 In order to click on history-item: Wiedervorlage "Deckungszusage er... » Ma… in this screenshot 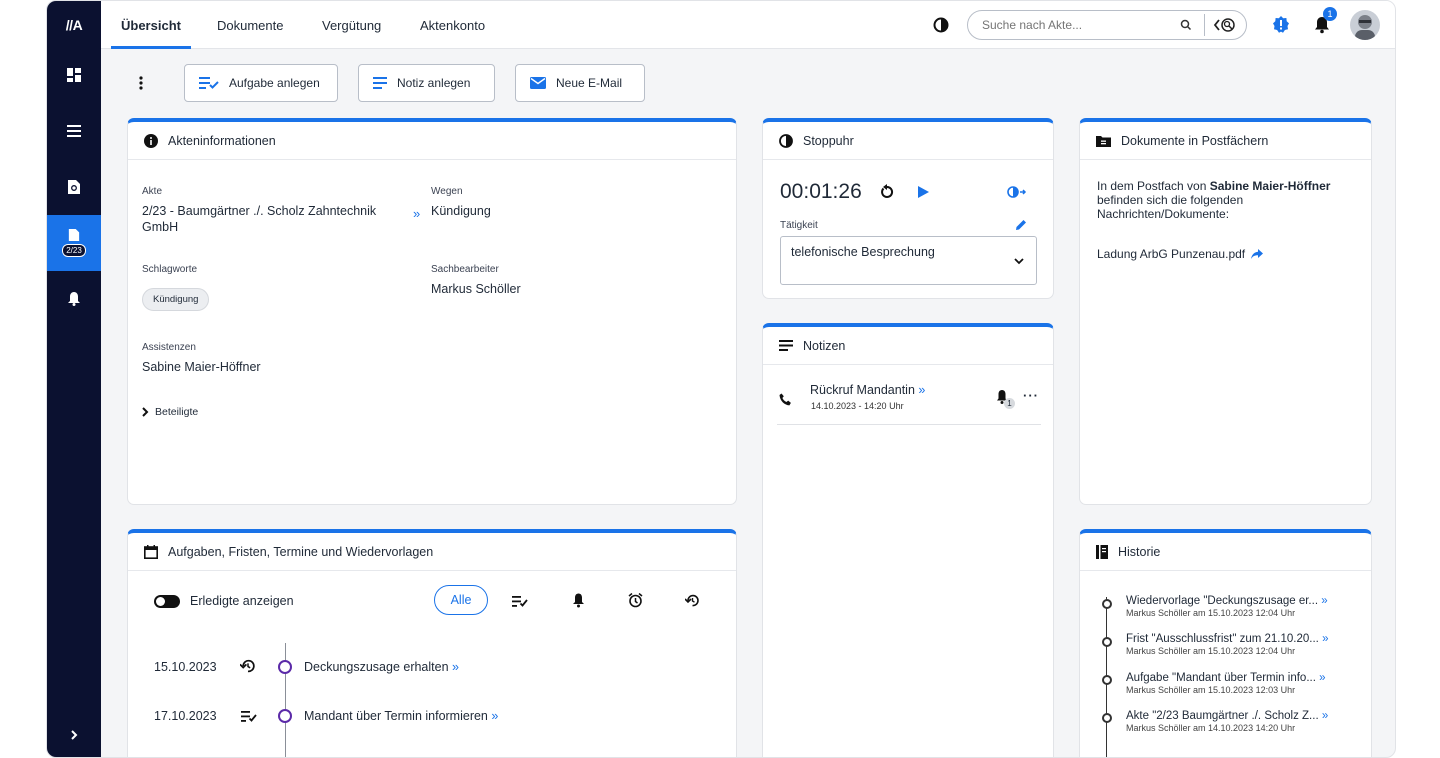, I will do `click(1227, 606)`.